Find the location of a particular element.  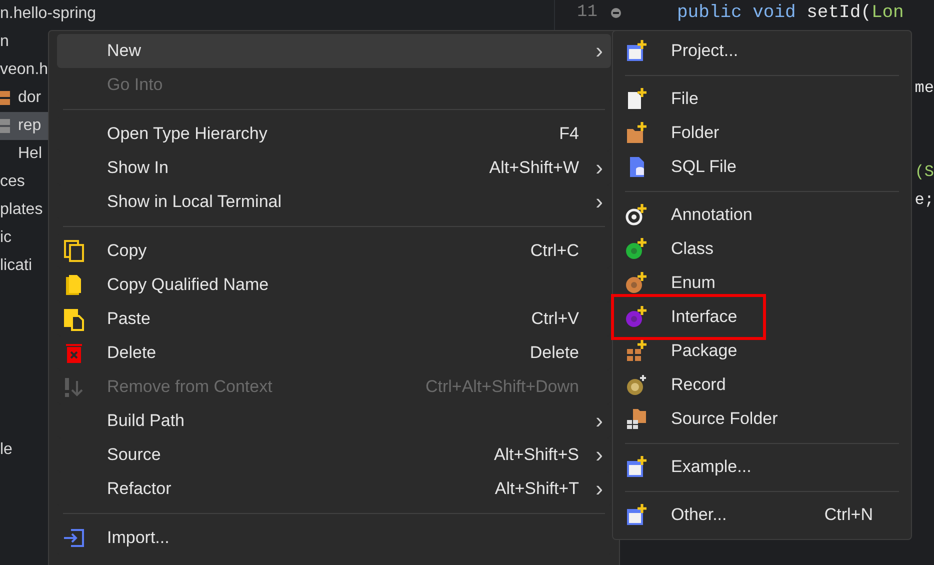

shortcut-label: F4 is located at coordinates (569, 134).